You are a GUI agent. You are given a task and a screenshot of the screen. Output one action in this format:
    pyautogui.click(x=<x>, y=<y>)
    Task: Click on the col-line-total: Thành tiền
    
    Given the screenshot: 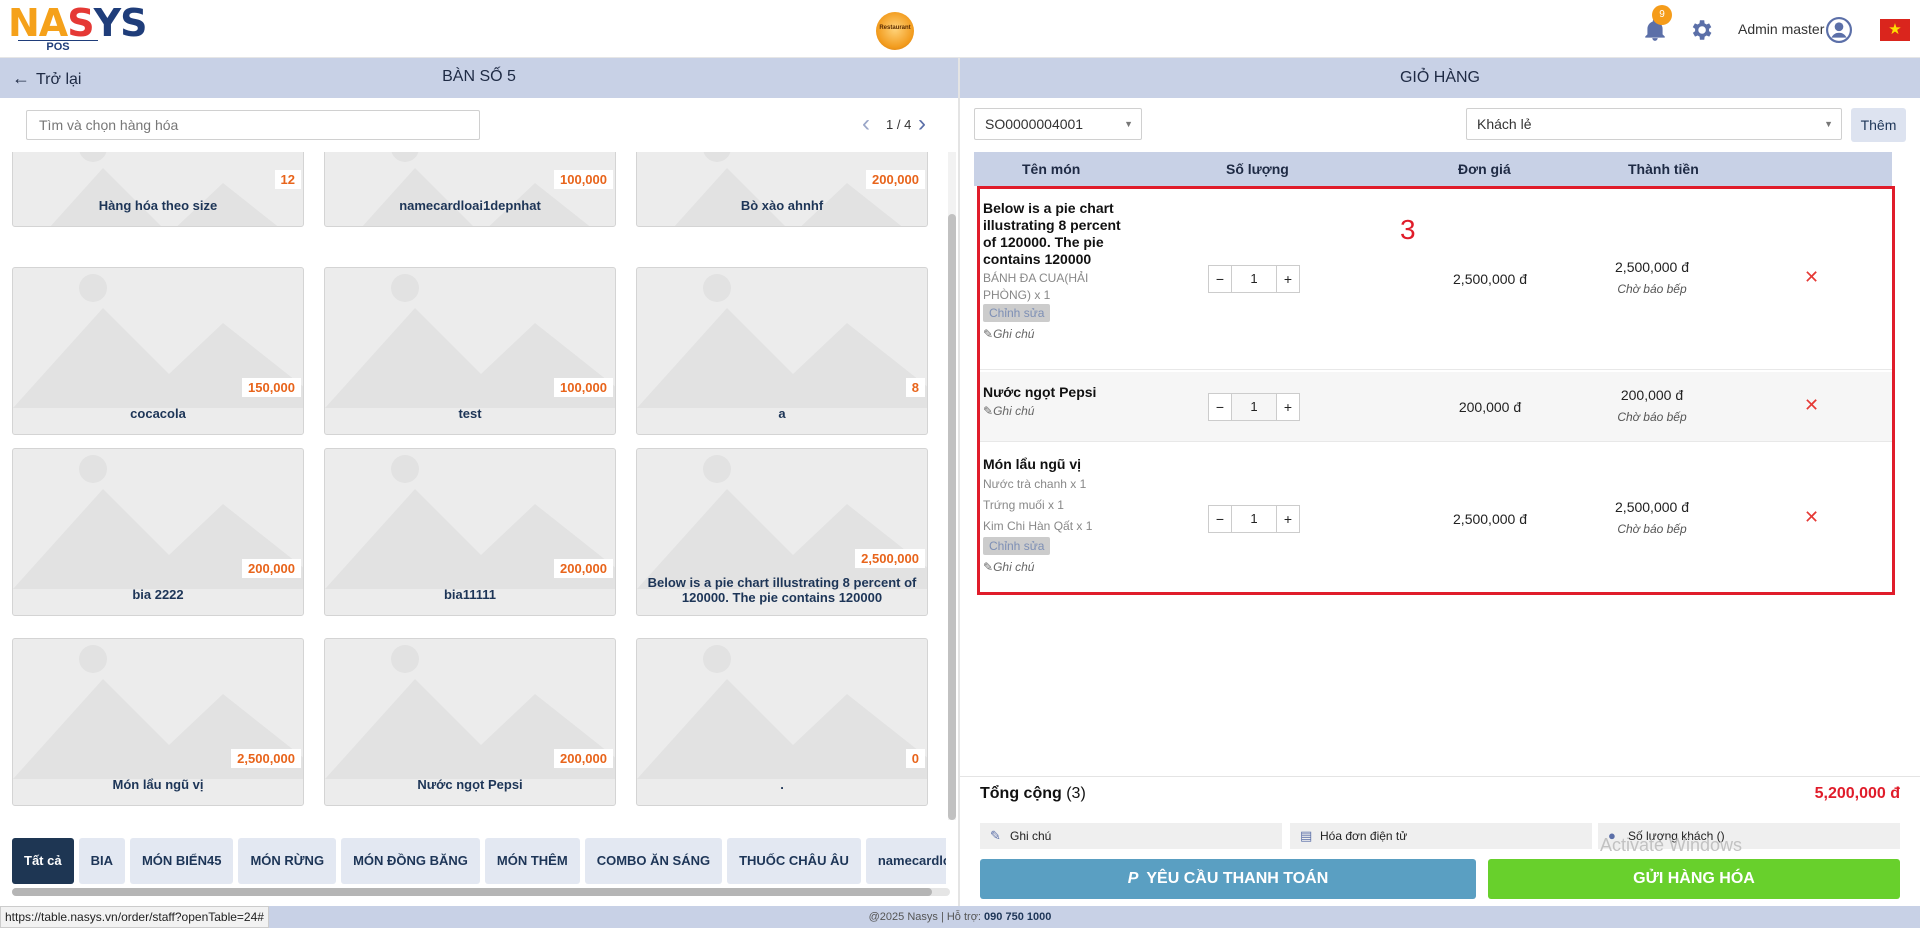 What is the action you would take?
    pyautogui.click(x=1663, y=169)
    